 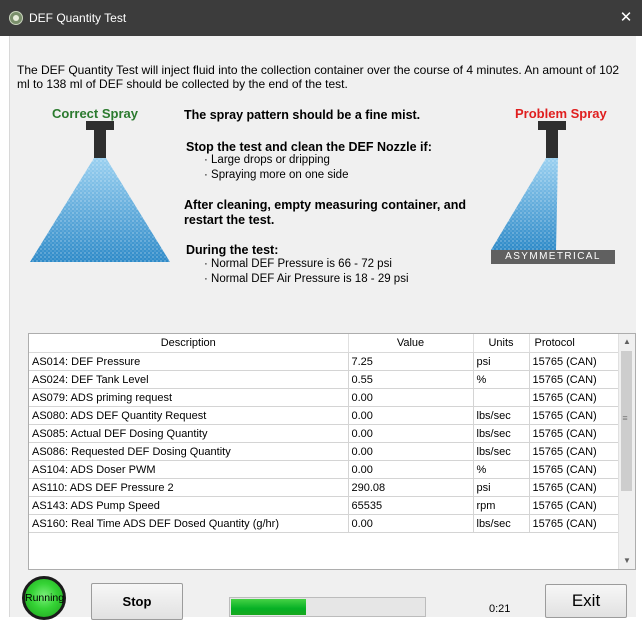 I want to click on problem-spray-label: Problem Spray, so click(x=561, y=113).